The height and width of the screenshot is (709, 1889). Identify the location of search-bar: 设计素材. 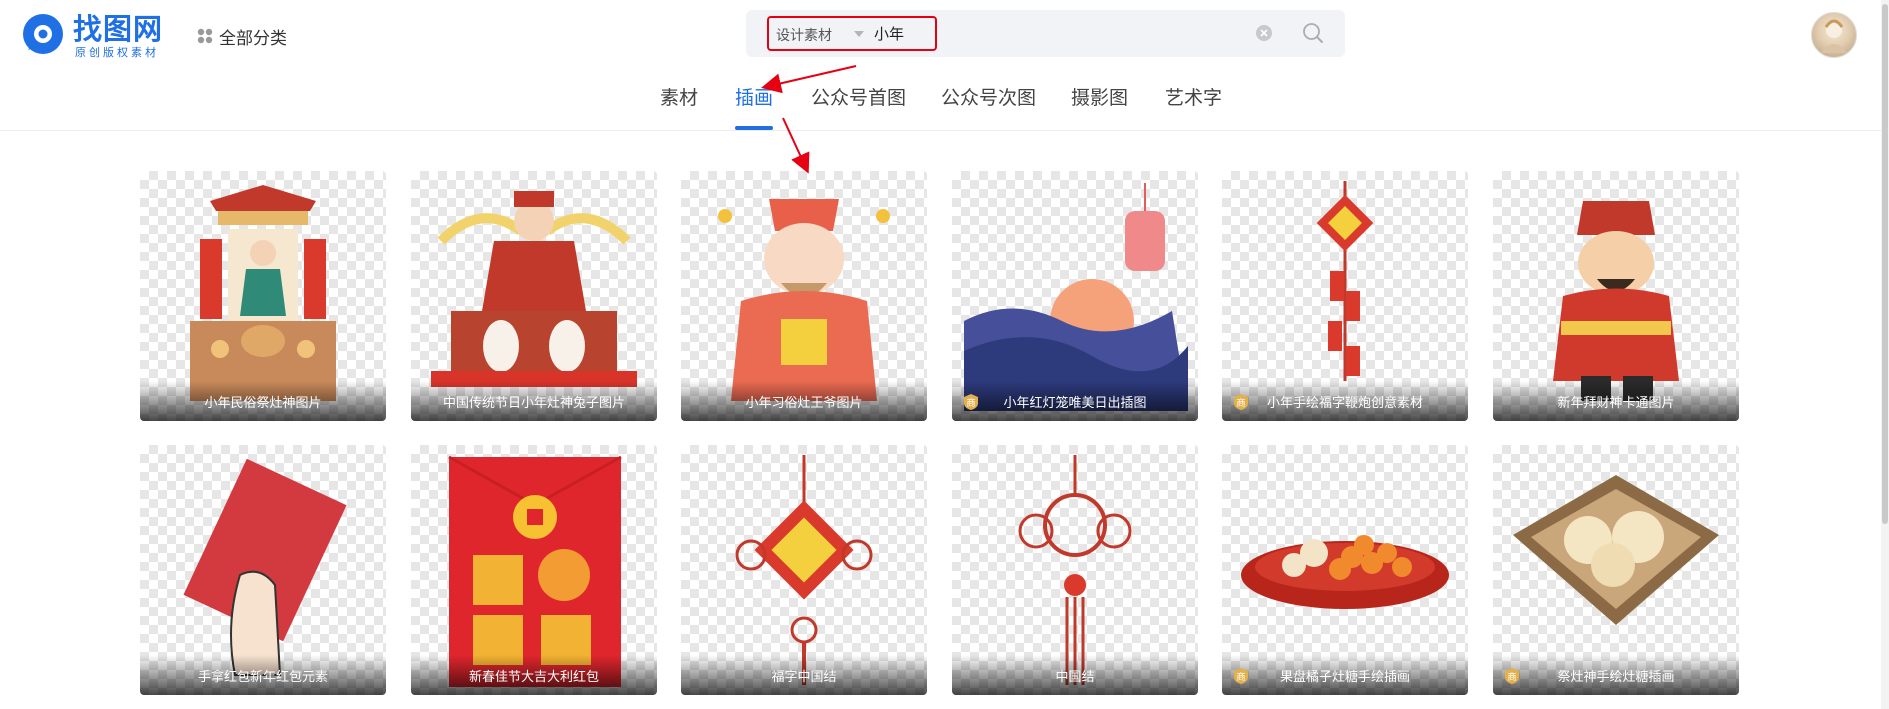
(1045, 33).